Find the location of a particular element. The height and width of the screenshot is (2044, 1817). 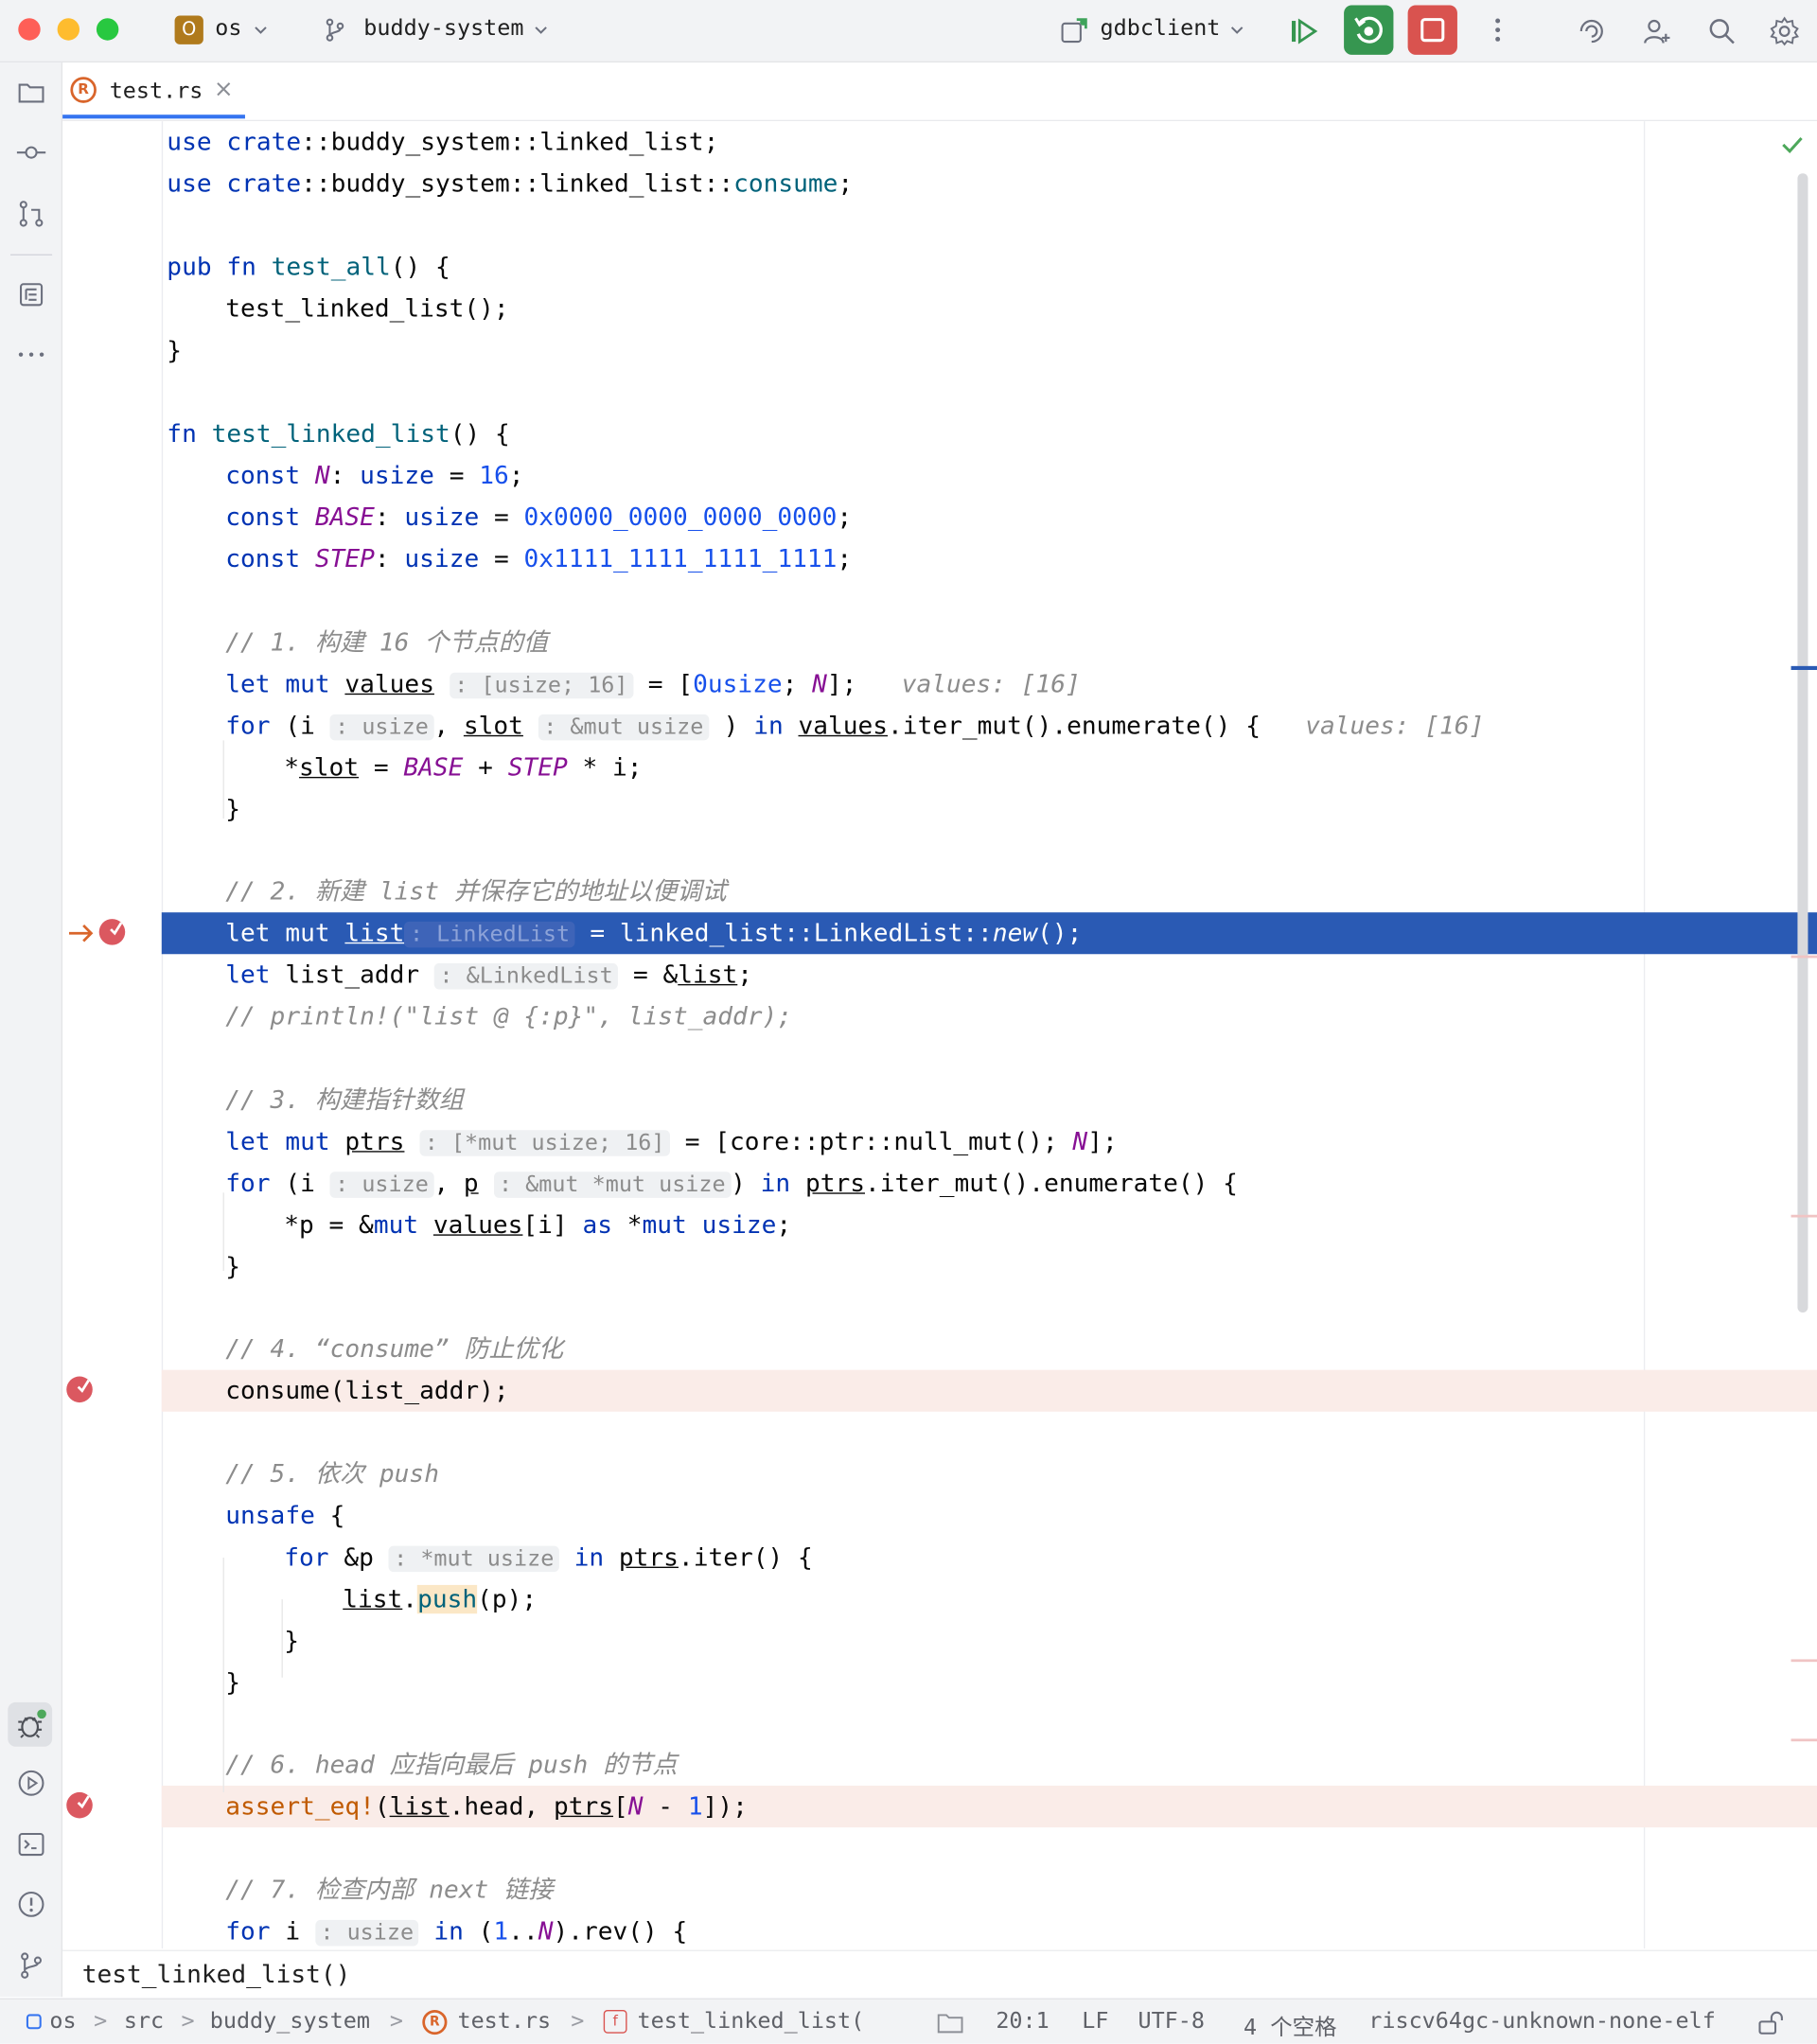

vertical-scrollbar-thumb is located at coordinates (1802, 743).